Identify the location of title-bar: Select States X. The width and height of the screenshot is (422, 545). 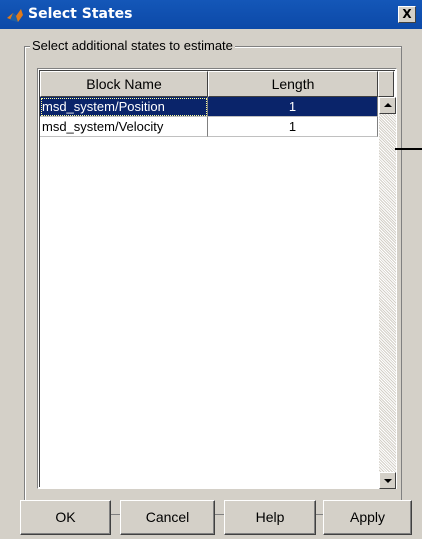
(211, 14).